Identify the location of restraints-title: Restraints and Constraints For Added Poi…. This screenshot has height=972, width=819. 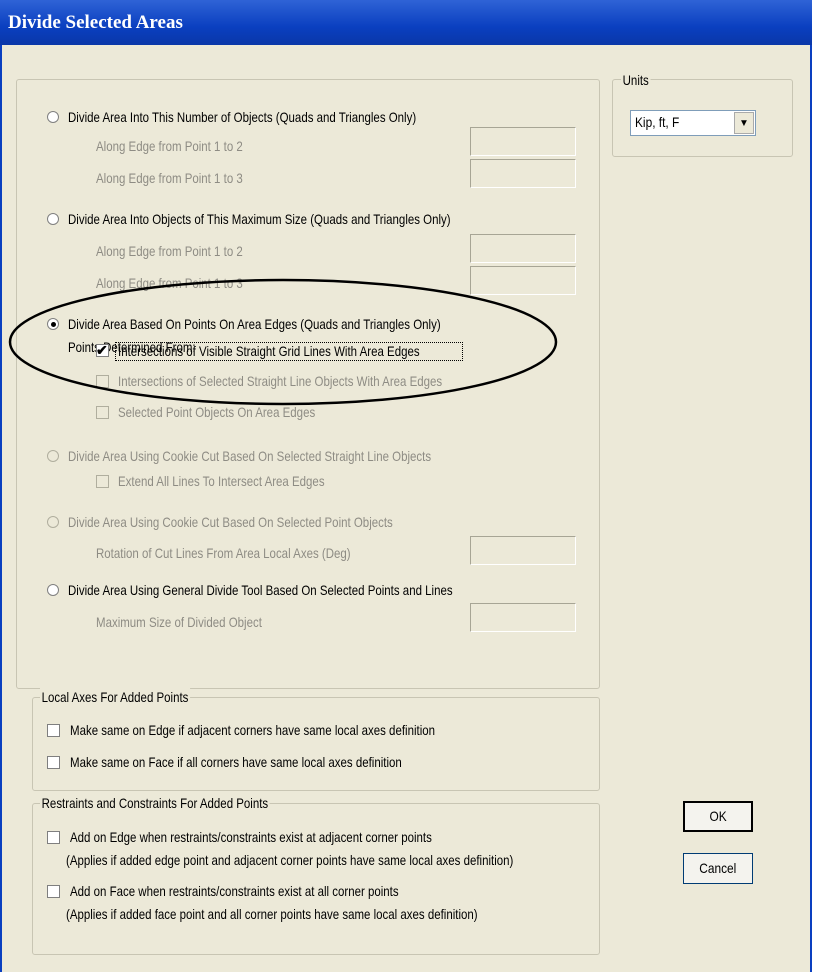
(155, 803).